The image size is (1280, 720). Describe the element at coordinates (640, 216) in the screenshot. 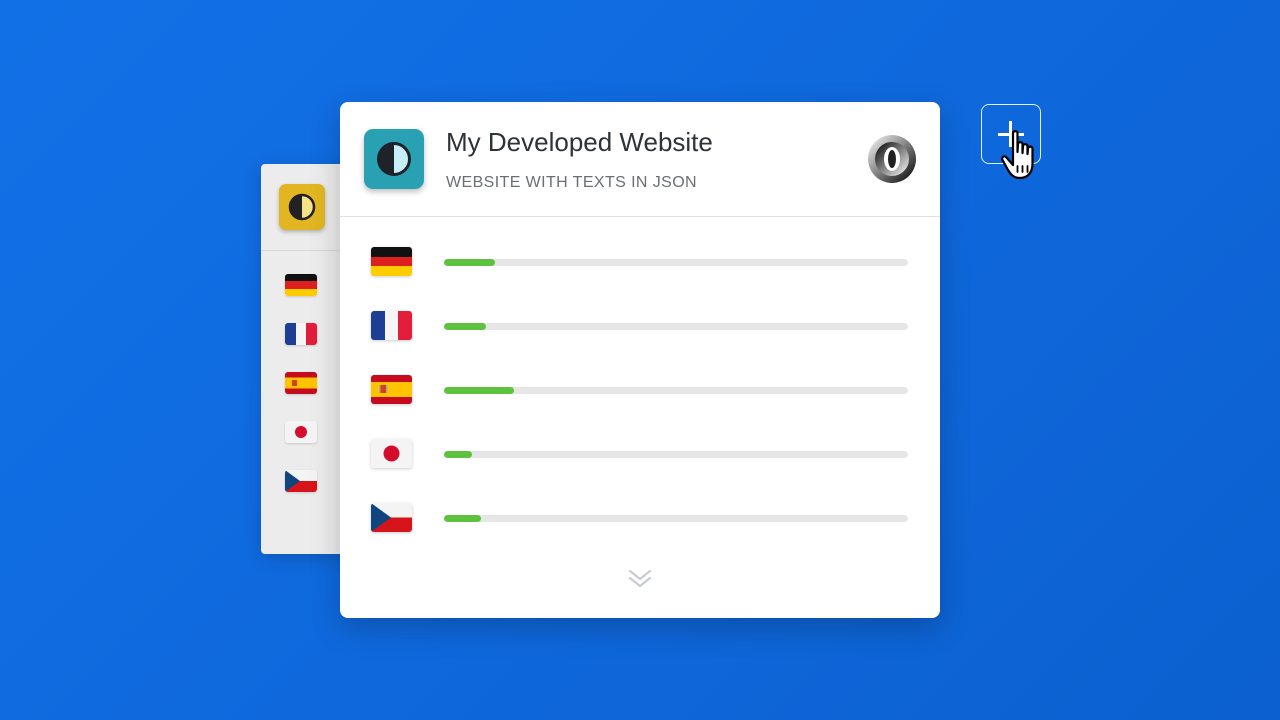

I see `card-header-divider` at that location.